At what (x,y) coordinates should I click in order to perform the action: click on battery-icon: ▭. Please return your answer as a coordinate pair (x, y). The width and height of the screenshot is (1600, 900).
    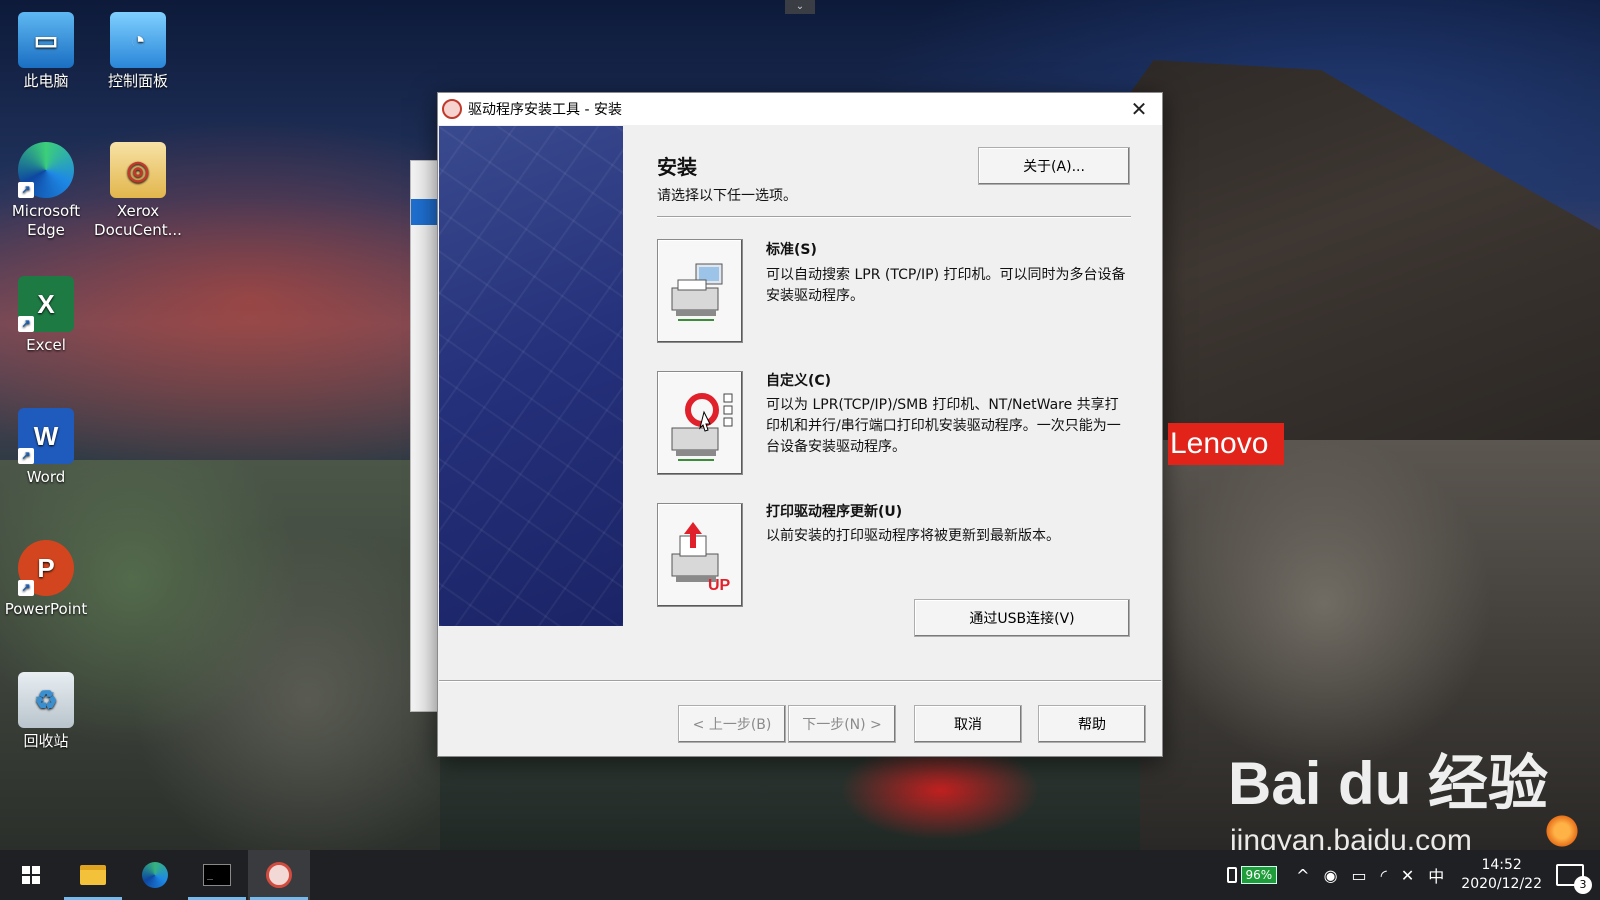
    Looking at the image, I should click on (1359, 875).